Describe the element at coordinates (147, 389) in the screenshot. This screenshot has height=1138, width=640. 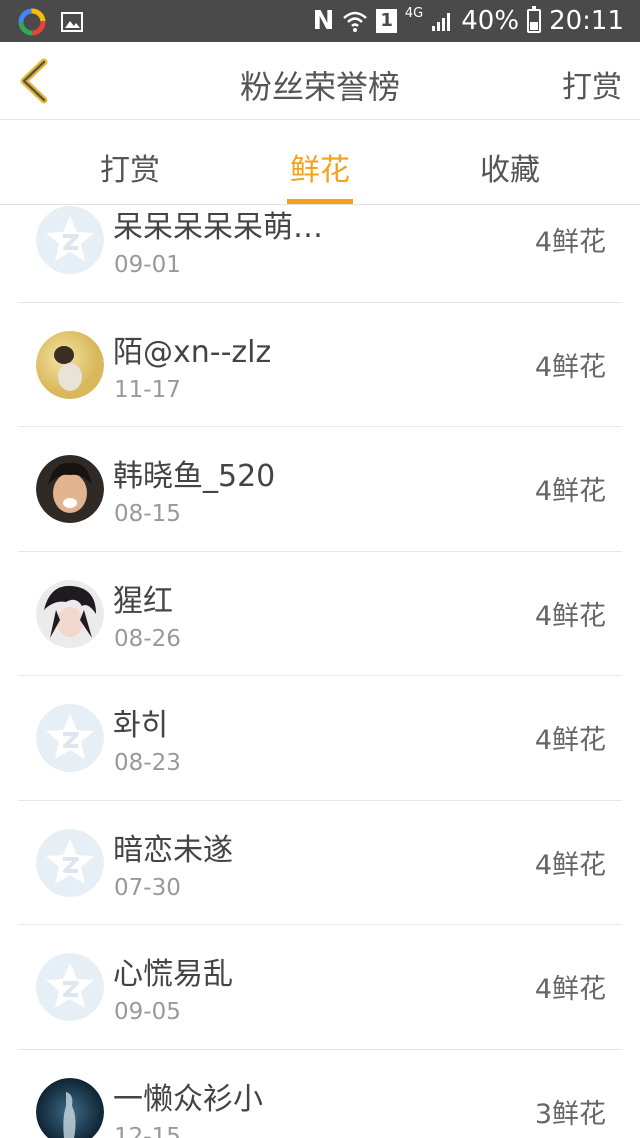
I see `fan-date: 11-17` at that location.